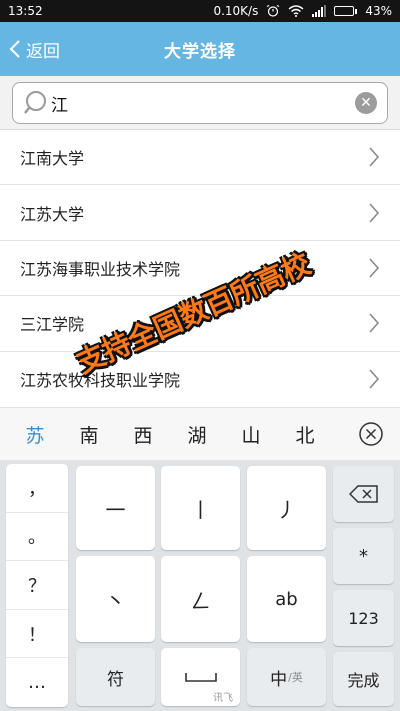 This screenshot has width=400, height=711. I want to click on brand-label: 讯飞, so click(223, 698).